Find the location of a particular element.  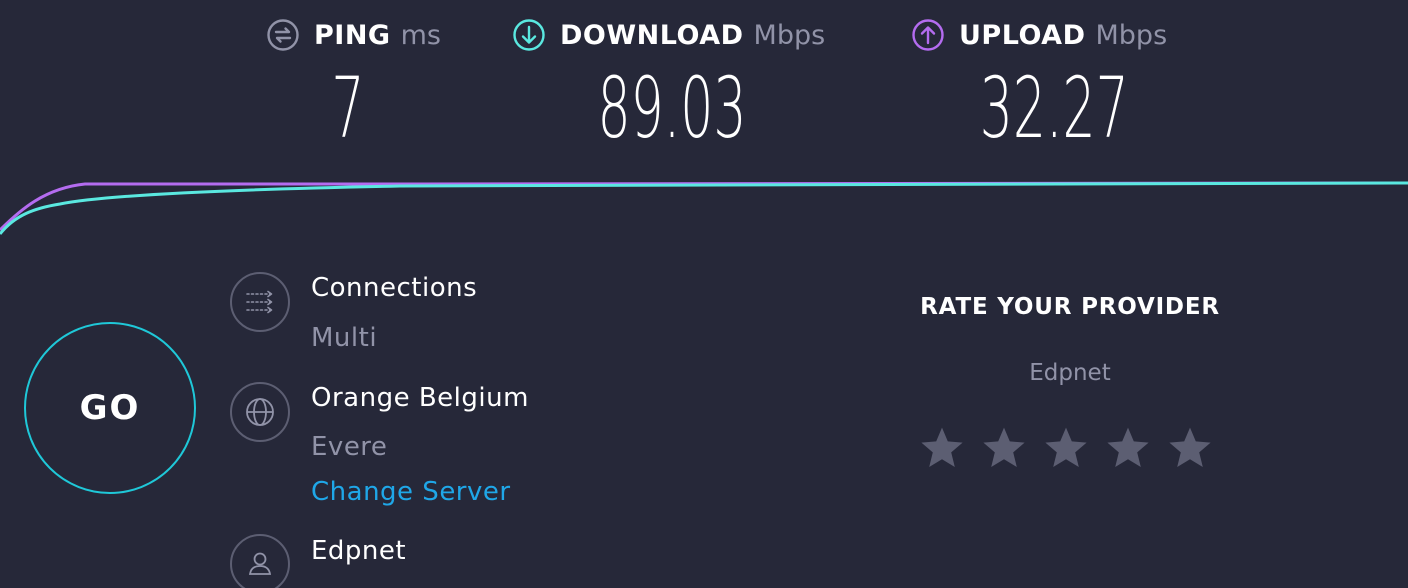

upload-graph-line is located at coordinates (704, 206).